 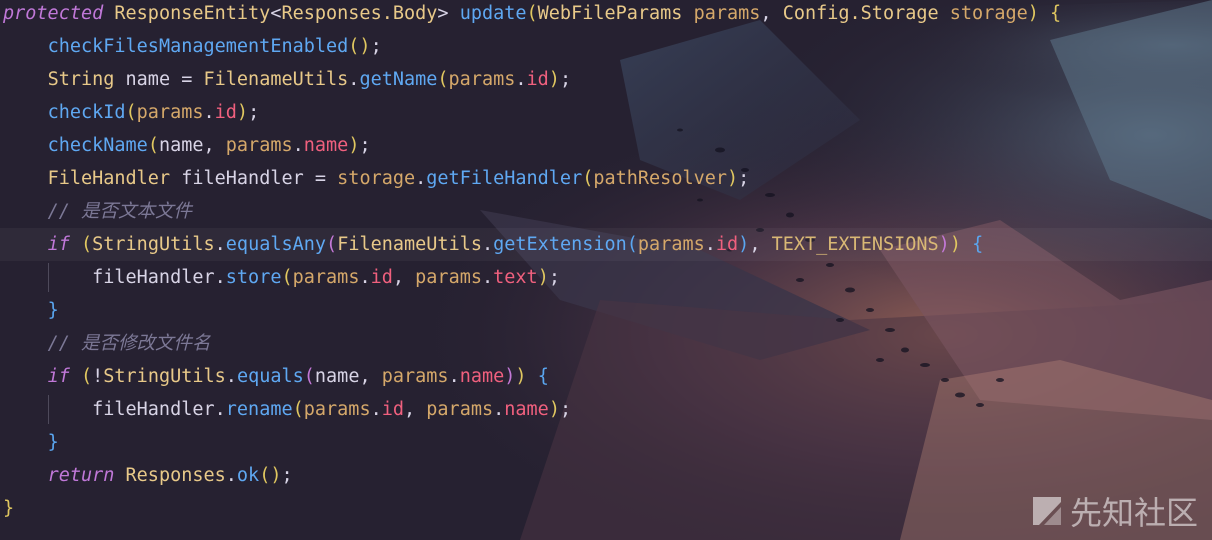 What do you see at coordinates (175, 475) in the screenshot?
I see `code-token: Responses` at bounding box center [175, 475].